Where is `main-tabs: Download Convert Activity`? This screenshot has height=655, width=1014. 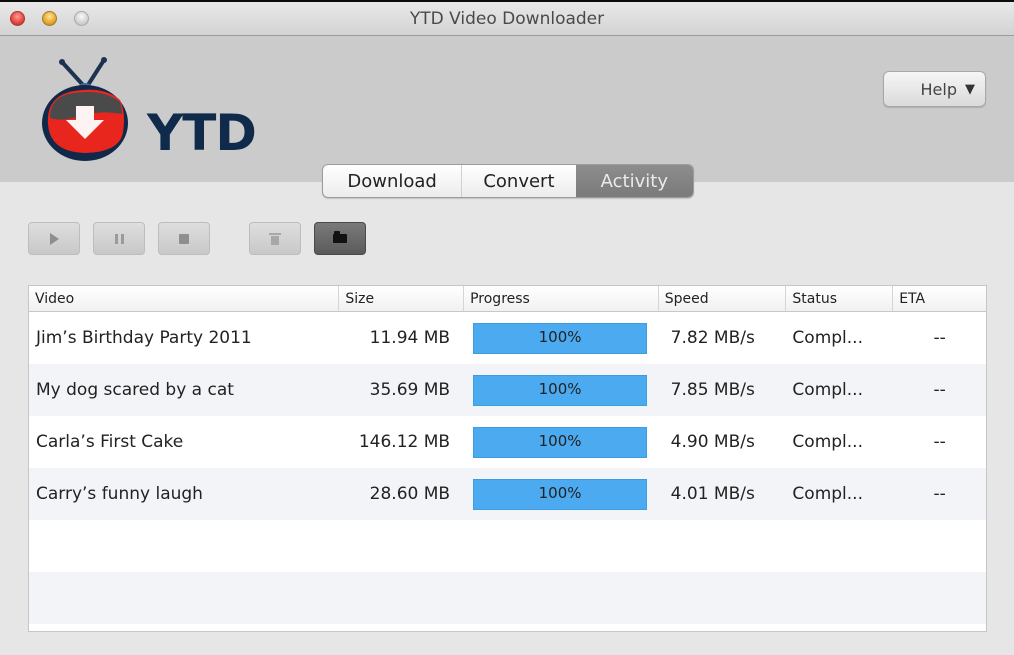
main-tabs: Download Convert Activity is located at coordinates (508, 181).